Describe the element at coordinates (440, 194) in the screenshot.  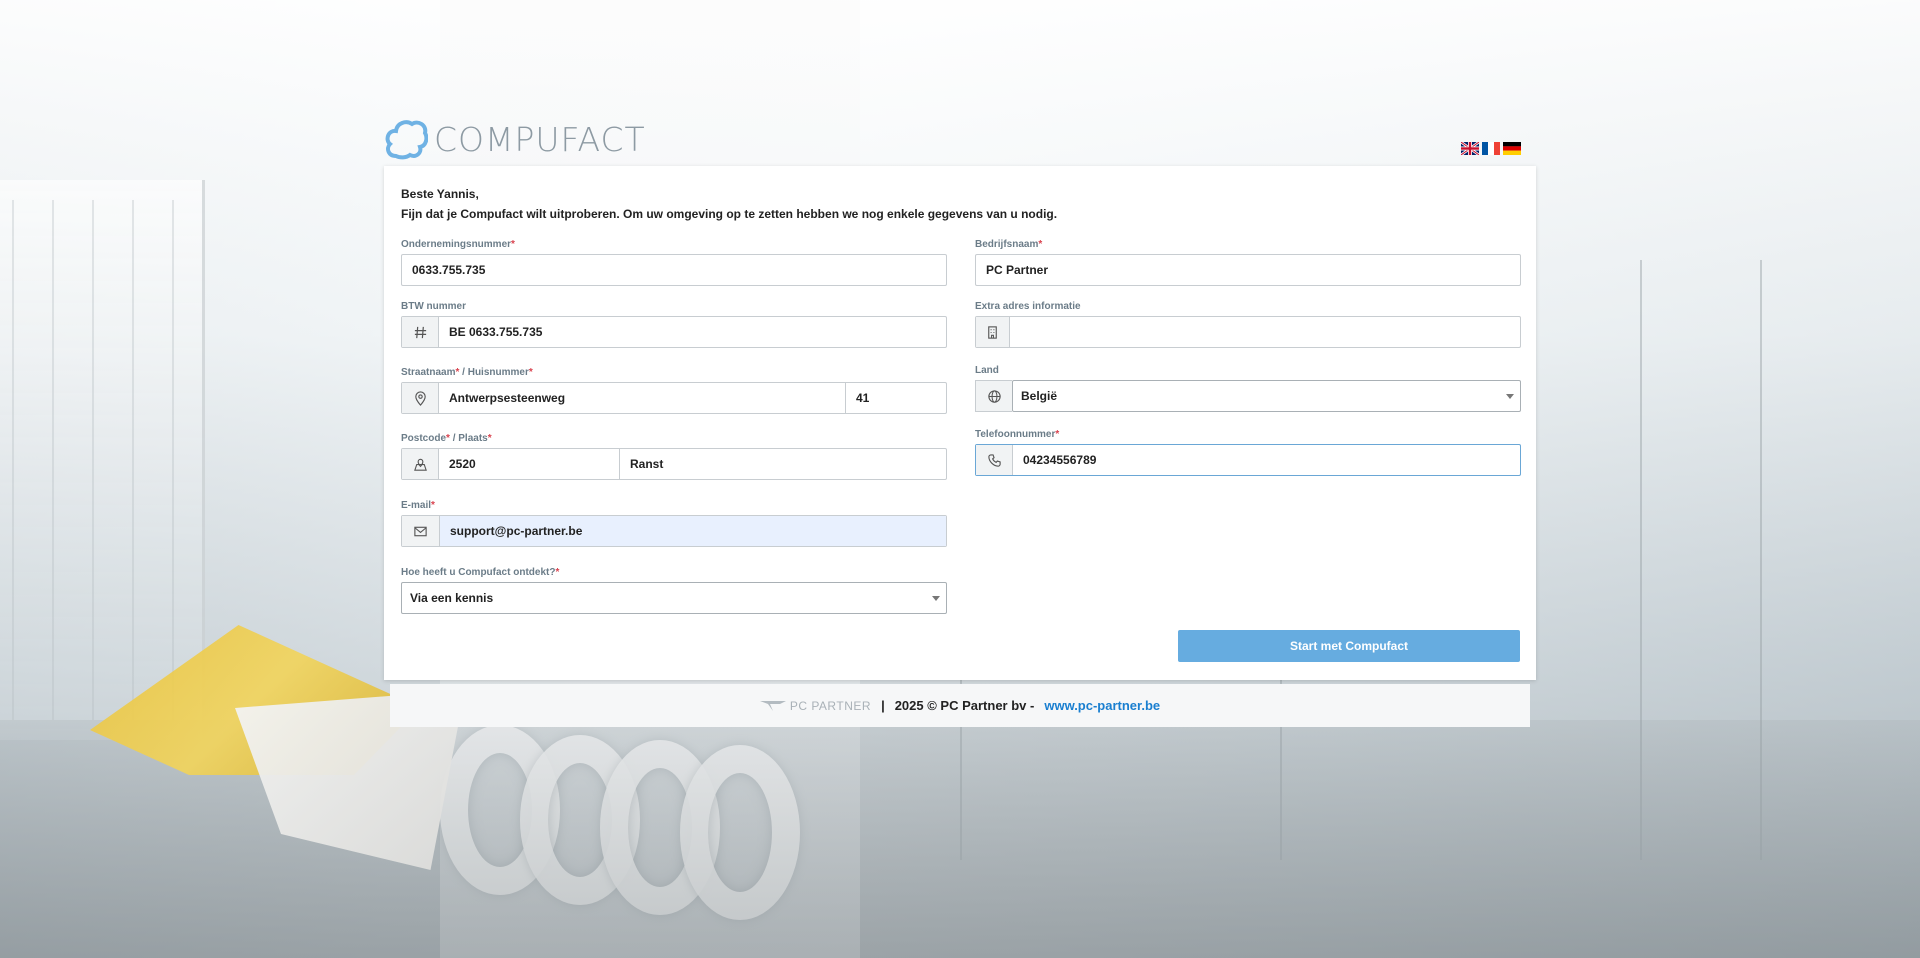
I see `greeting: Beste Yannis,` at that location.